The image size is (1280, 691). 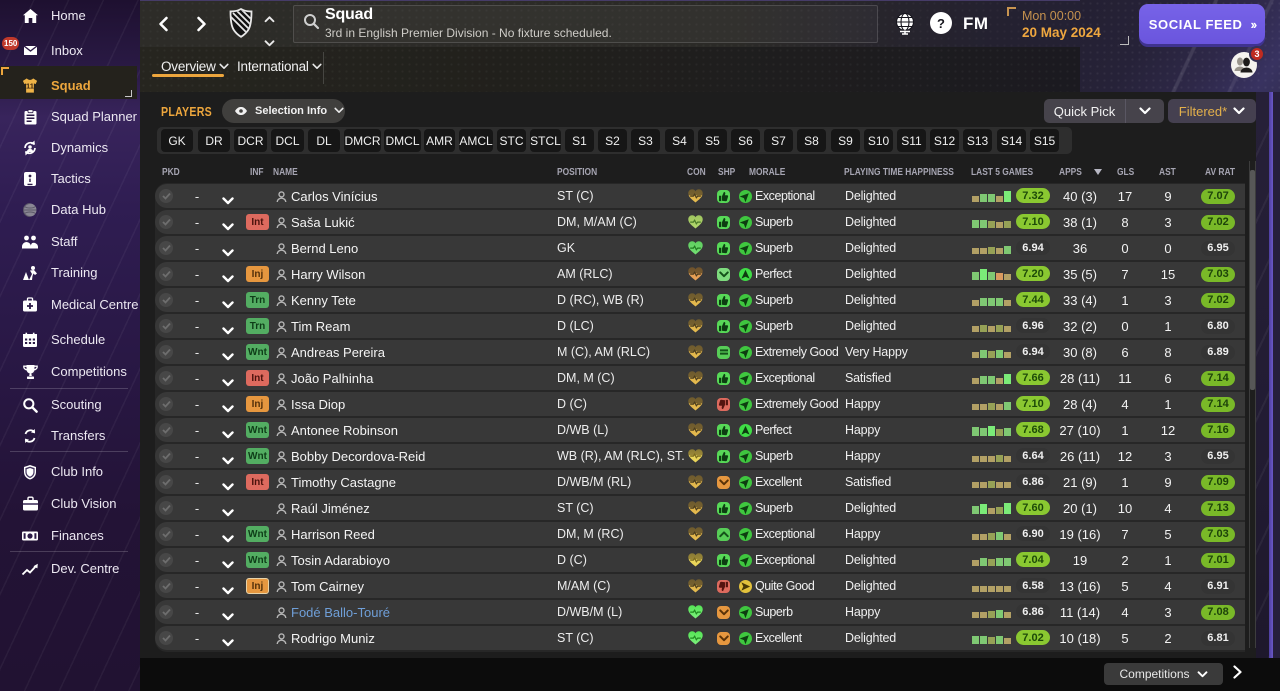 I want to click on svg-text: 11, so click(x=30, y=85).